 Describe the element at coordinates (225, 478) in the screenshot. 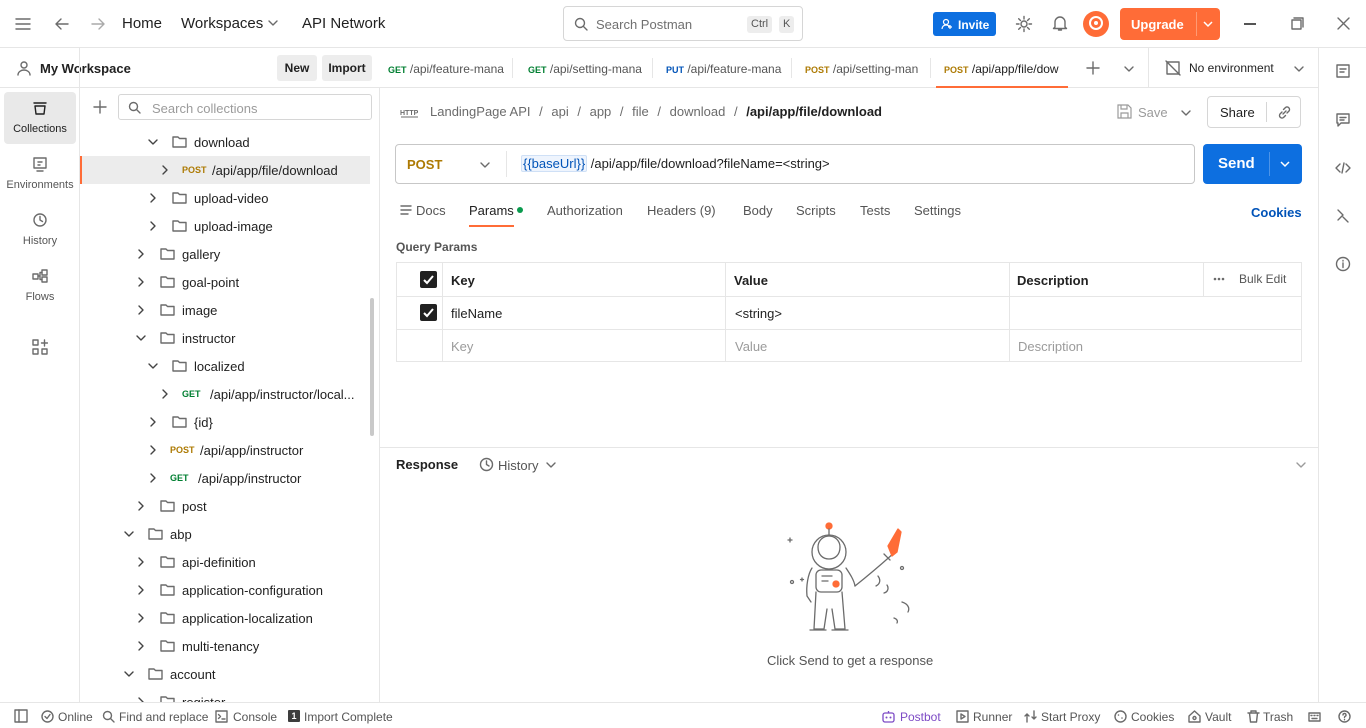

I see `tree-request: GET/api/app/instructor` at that location.